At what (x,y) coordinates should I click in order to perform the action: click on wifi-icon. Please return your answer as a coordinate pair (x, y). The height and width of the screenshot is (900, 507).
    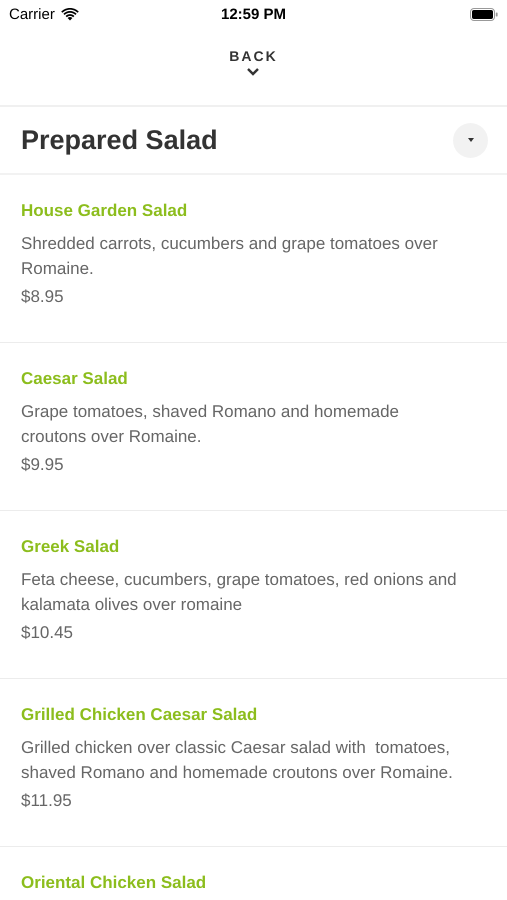
    Looking at the image, I should click on (69, 14).